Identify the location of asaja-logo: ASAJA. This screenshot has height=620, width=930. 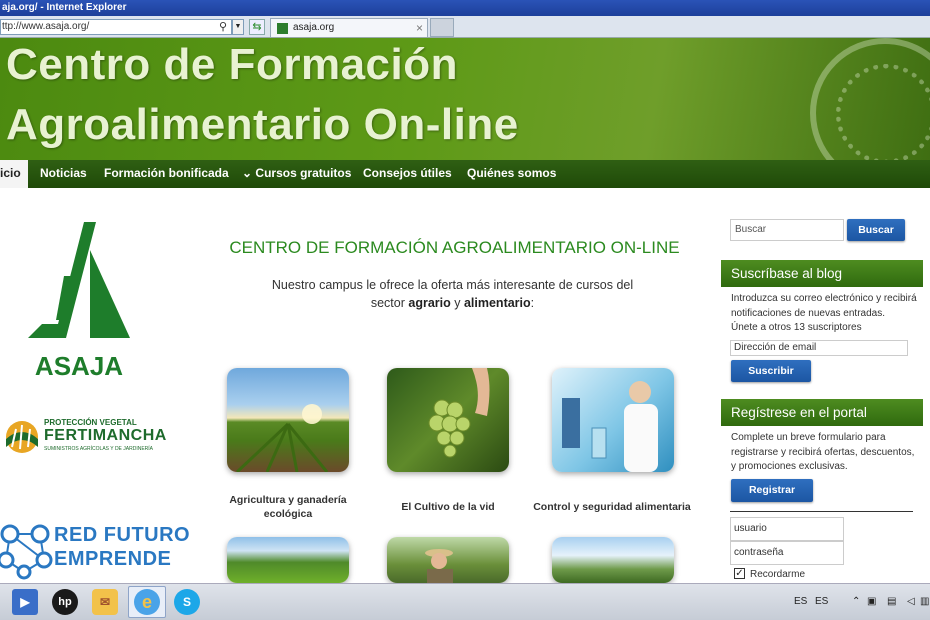
(79, 300).